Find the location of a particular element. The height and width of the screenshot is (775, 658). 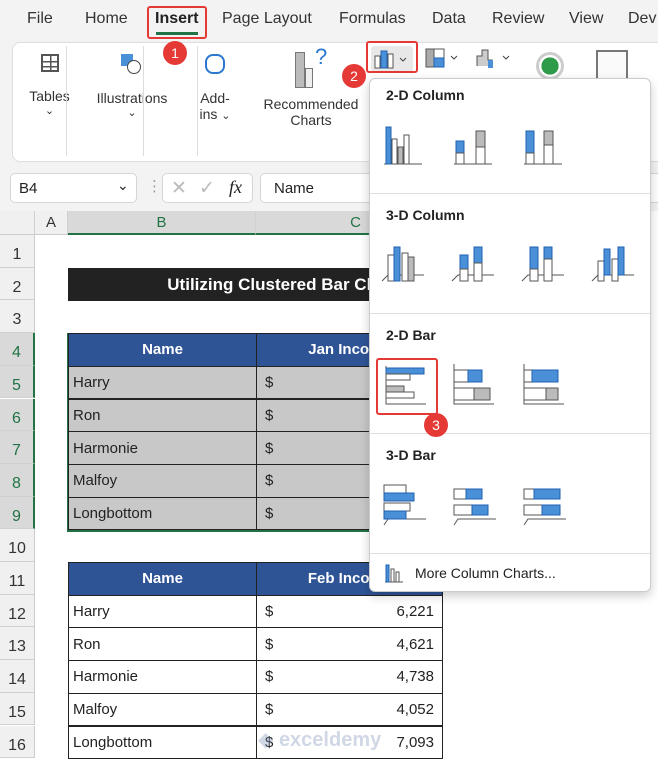

stacked-column-icon is located at coordinates (473, 142).